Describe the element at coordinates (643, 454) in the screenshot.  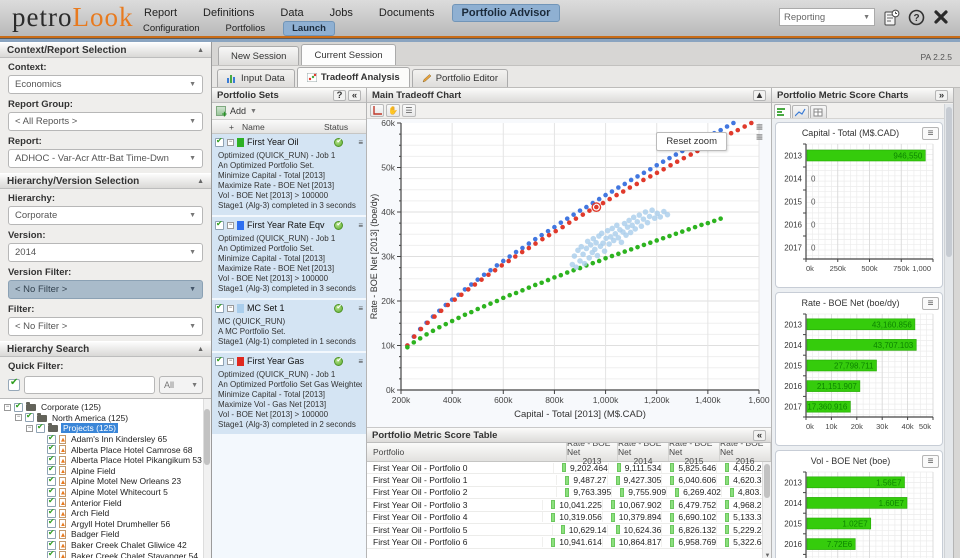
I see `column-header-2014: Rate - BOE Net2014` at that location.